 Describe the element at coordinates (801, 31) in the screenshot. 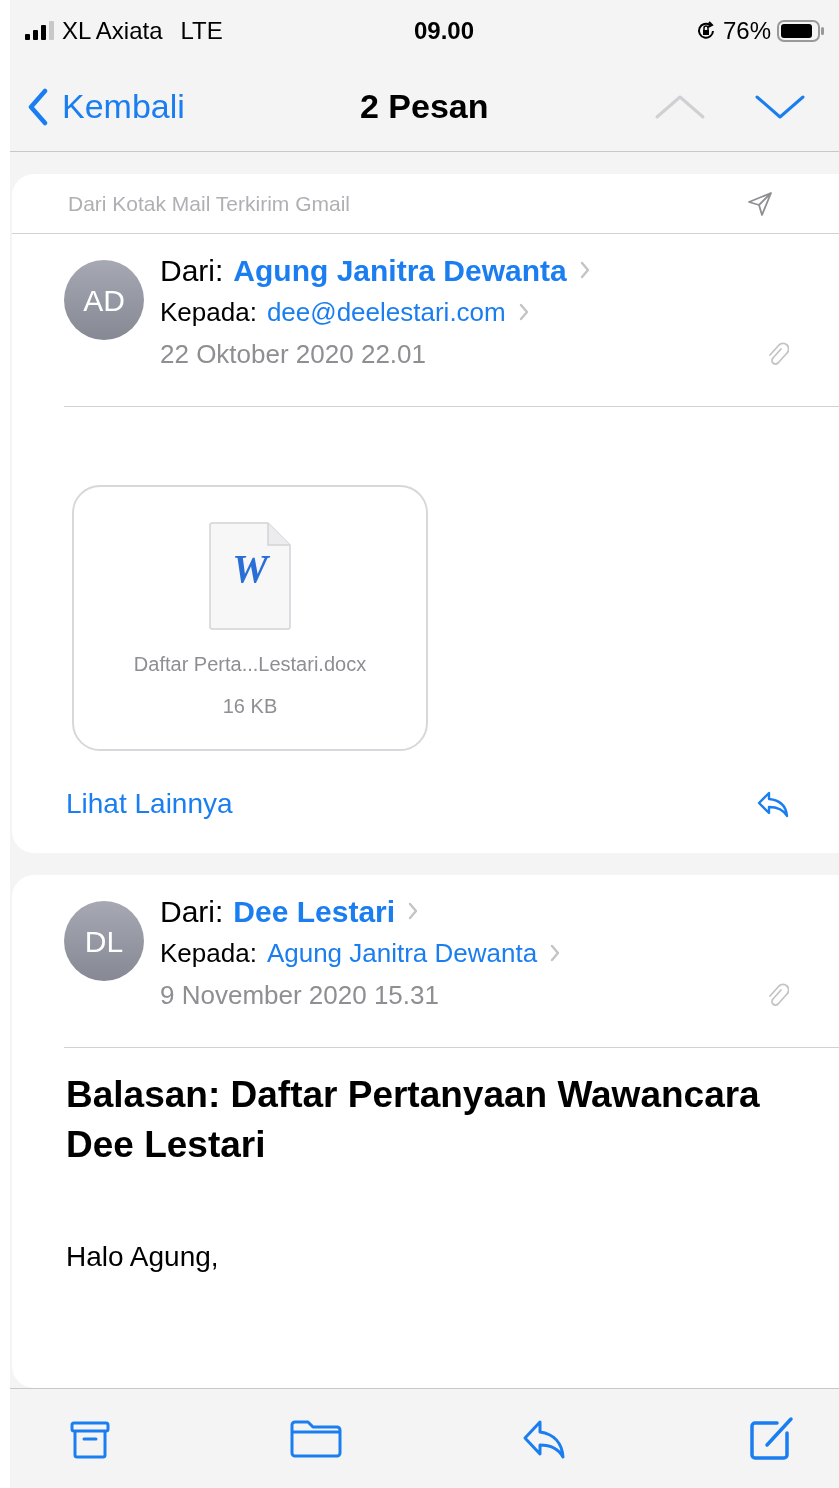

I see `battery-icon` at that location.